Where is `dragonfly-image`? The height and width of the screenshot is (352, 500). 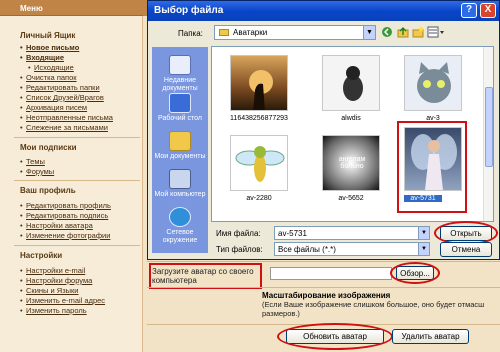
dragonfly-image is located at coordinates (260, 164).